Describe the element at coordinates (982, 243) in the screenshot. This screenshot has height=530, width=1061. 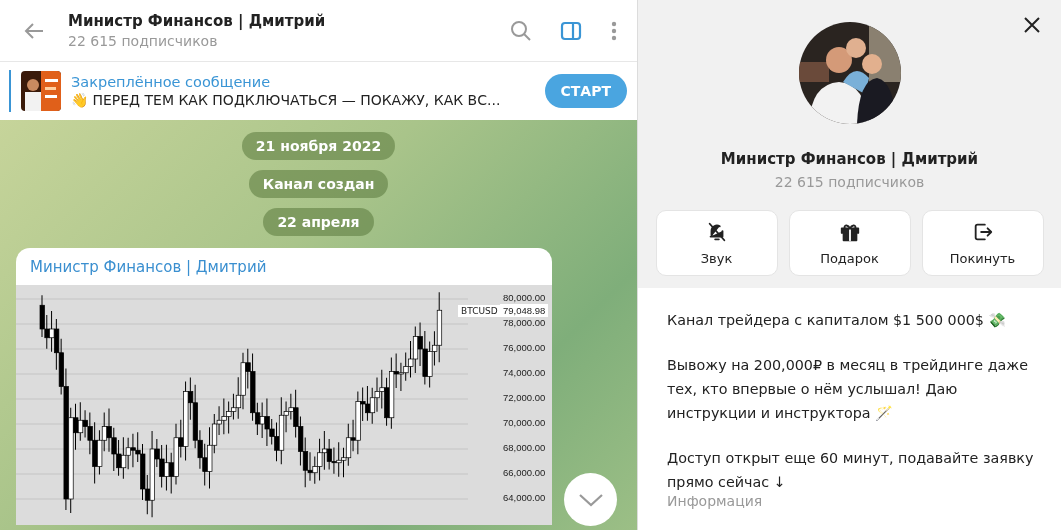
I see `leave-button: Покинуть` at that location.